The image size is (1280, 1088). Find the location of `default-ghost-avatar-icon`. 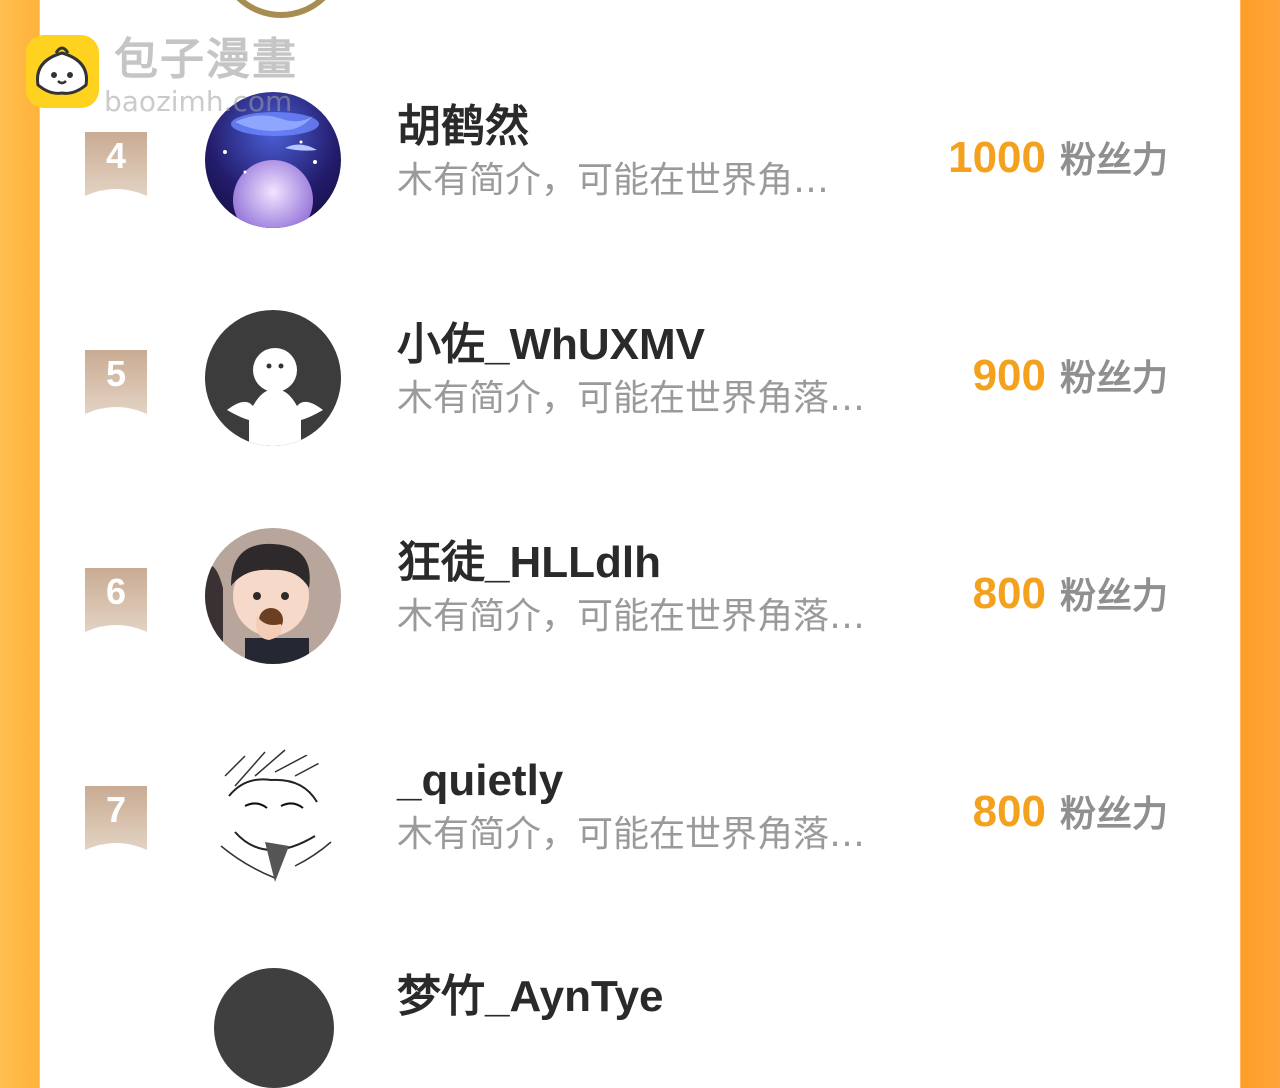

default-ghost-avatar-icon is located at coordinates (273, 378).